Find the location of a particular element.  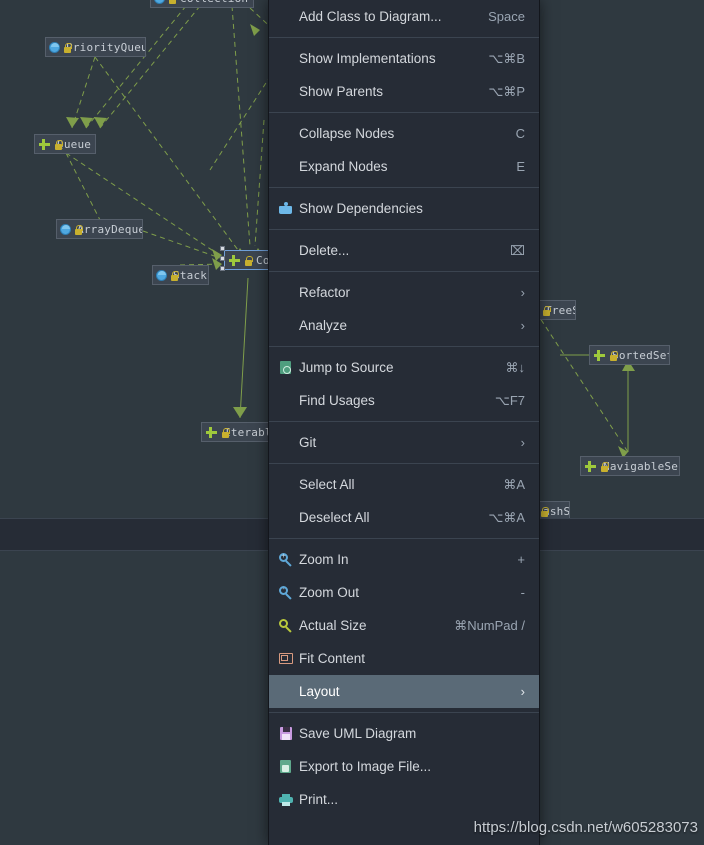

menu-item-label: Layout is located at coordinates (319, 691).